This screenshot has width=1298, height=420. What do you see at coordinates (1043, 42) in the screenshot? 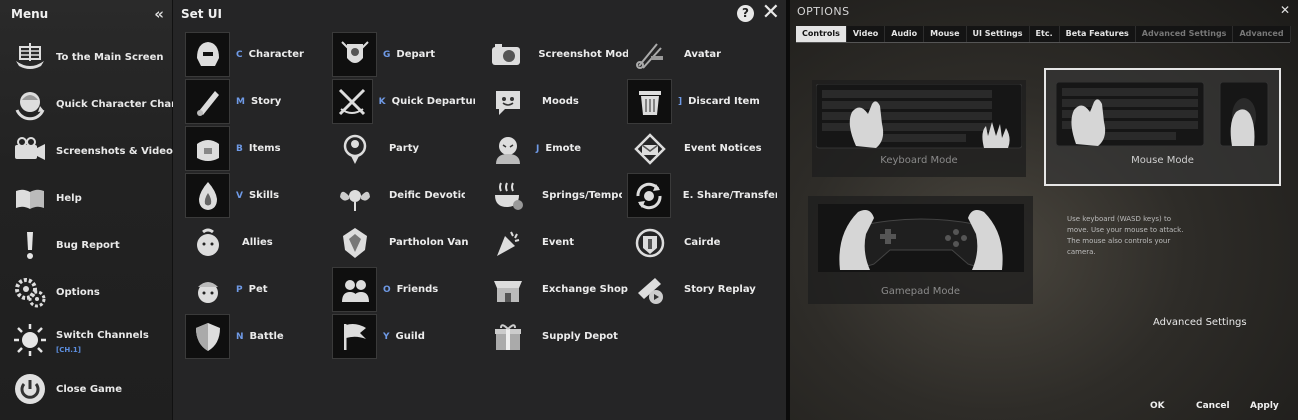
I see `tab-divider` at bounding box center [1043, 42].